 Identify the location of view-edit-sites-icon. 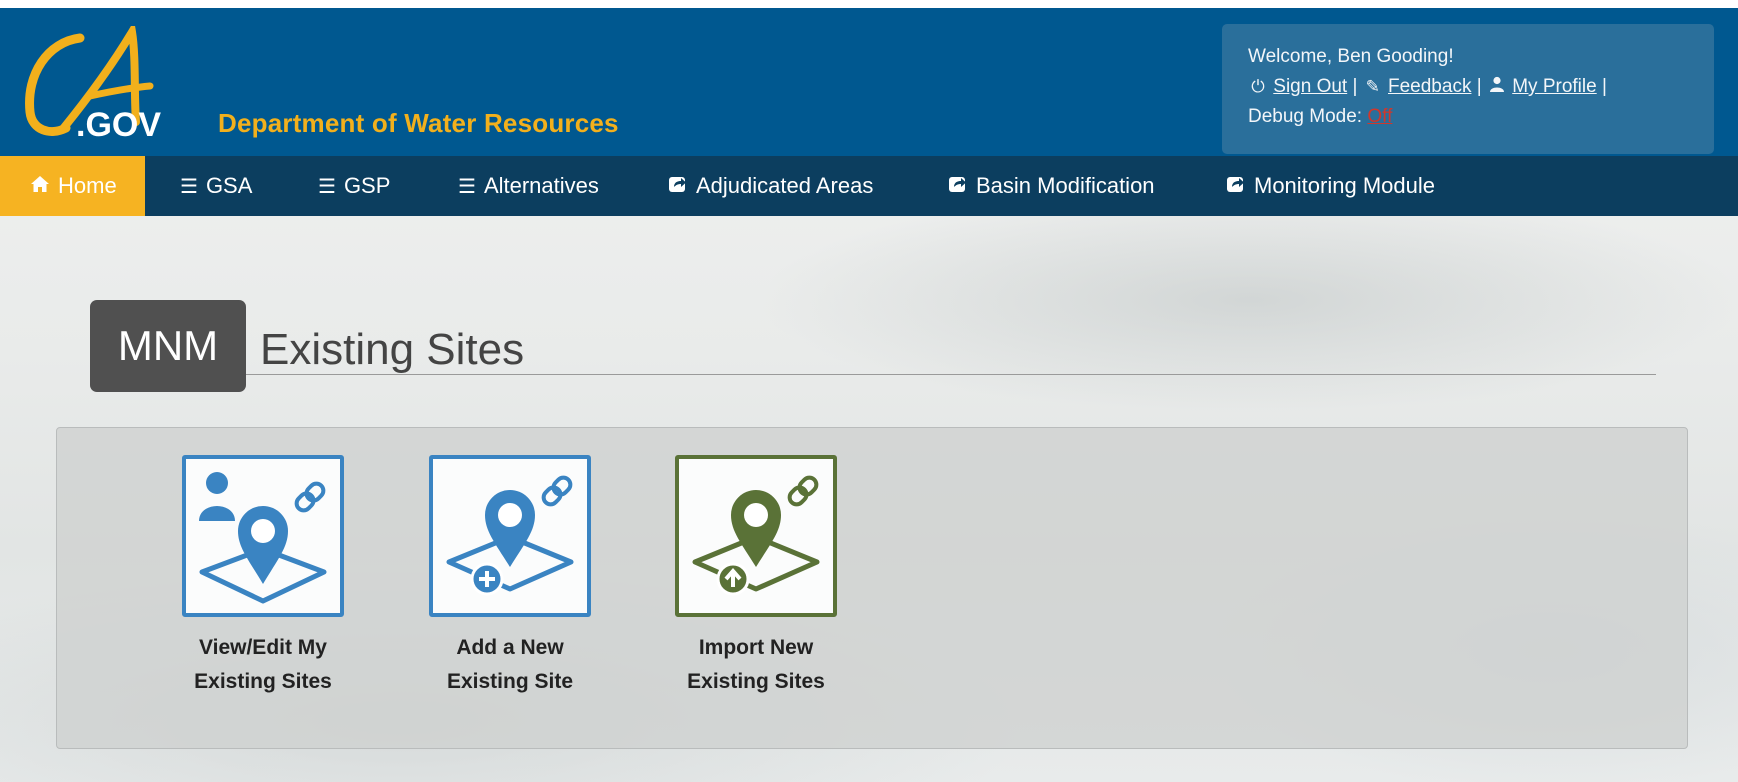
(263, 538).